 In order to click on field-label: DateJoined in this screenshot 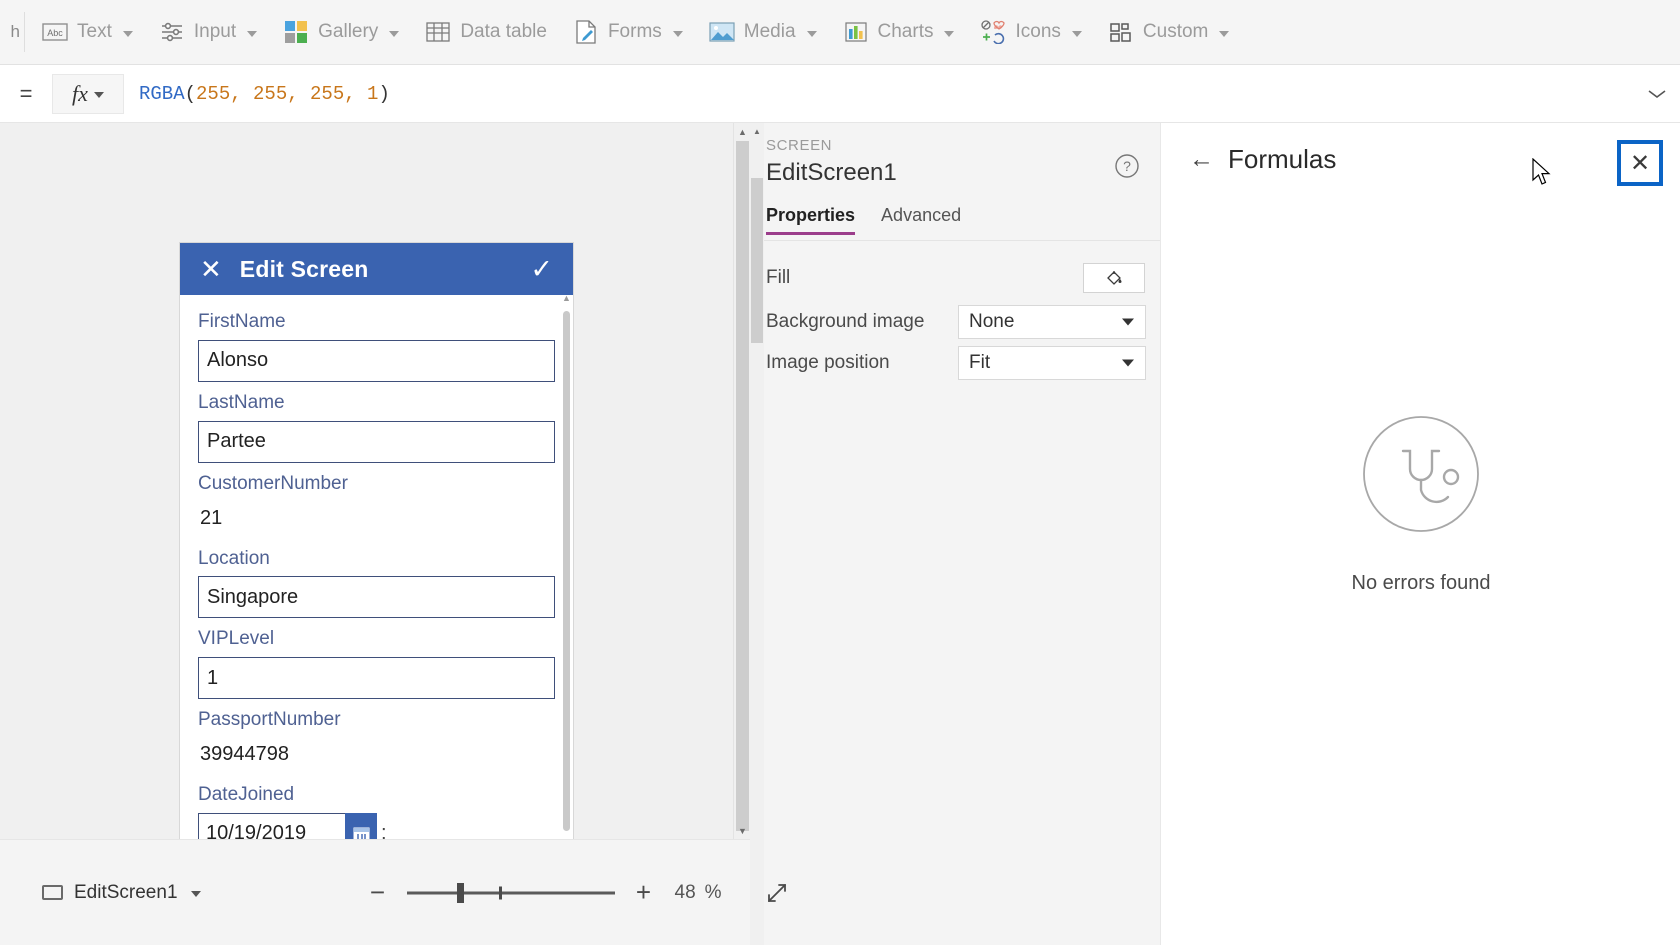, I will do `click(246, 795)`.